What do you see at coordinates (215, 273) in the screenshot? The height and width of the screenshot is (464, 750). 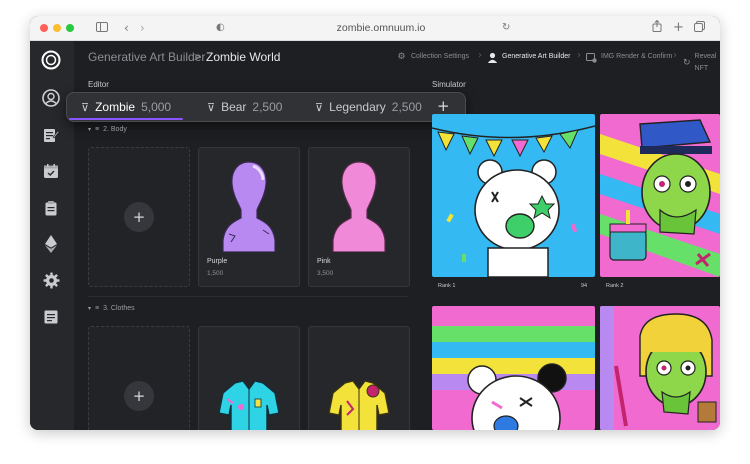 I see `trait-count: 1,500` at bounding box center [215, 273].